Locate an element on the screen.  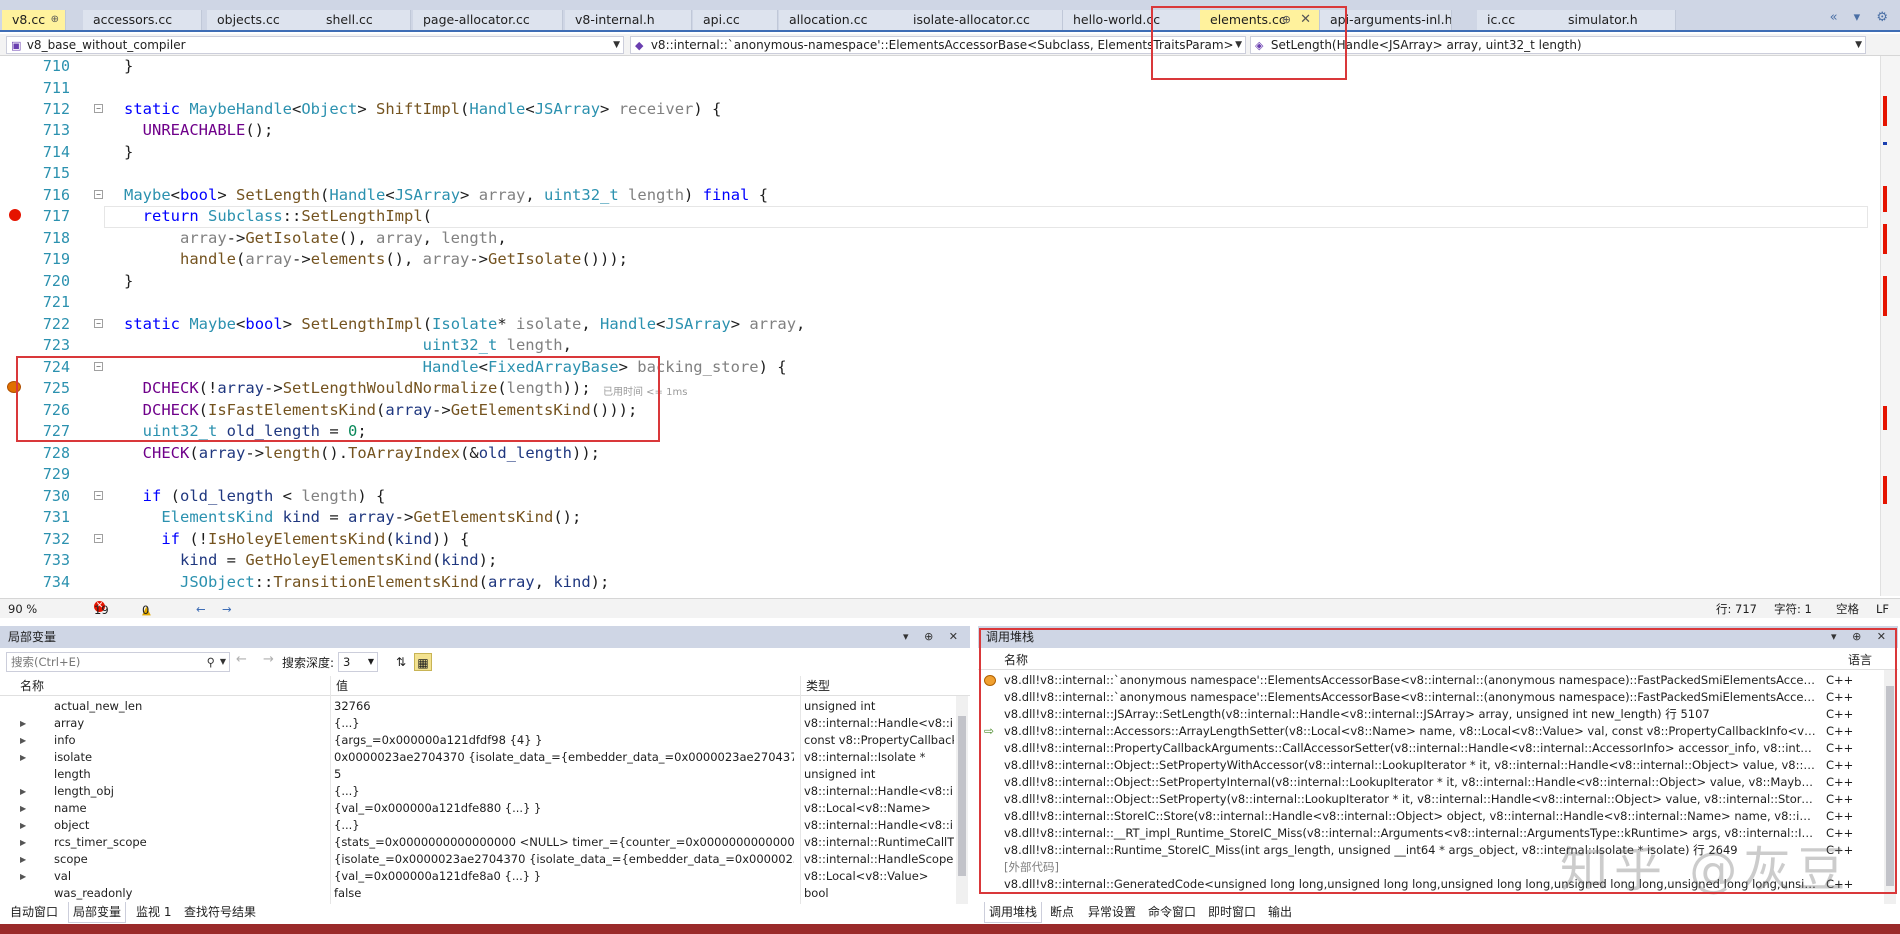
project-label: v8_base_without_compiler is located at coordinates (106, 45).